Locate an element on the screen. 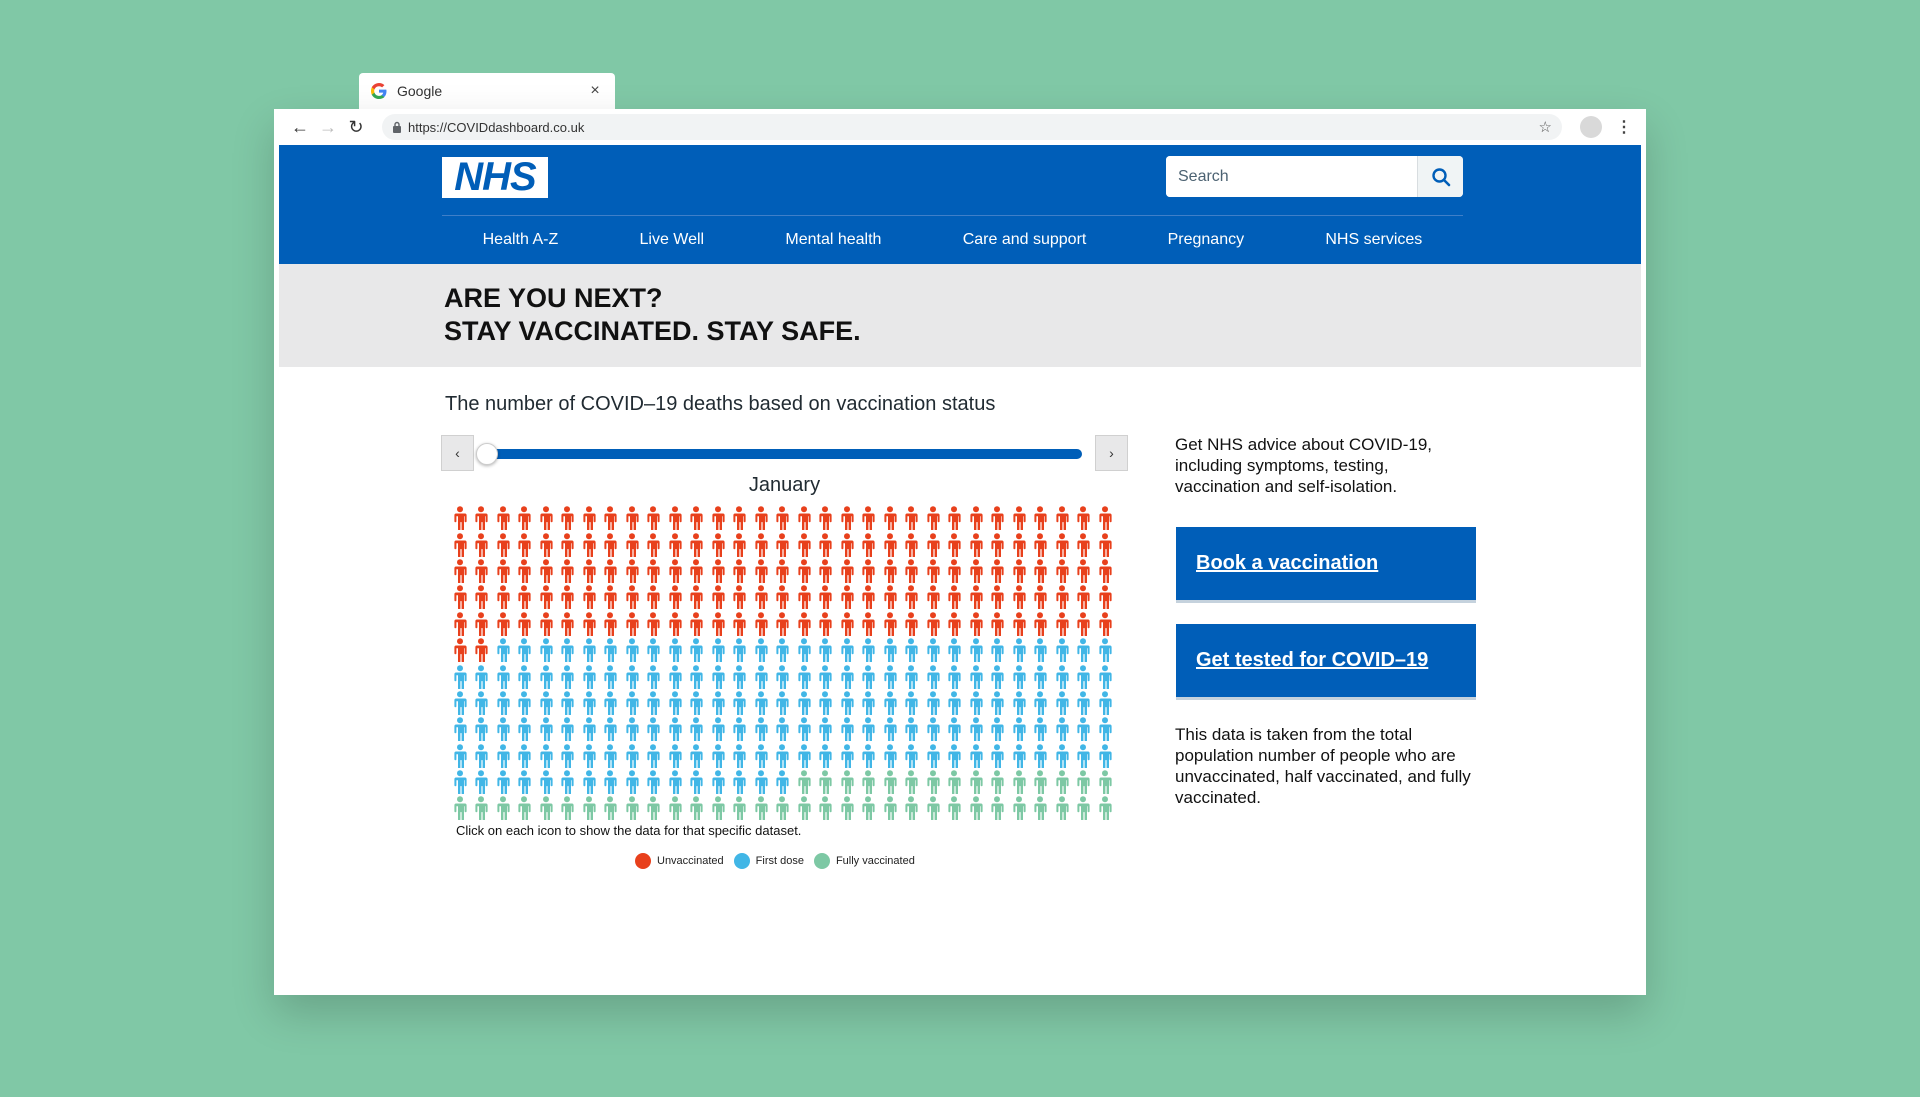  slider-handle is located at coordinates (487, 454).